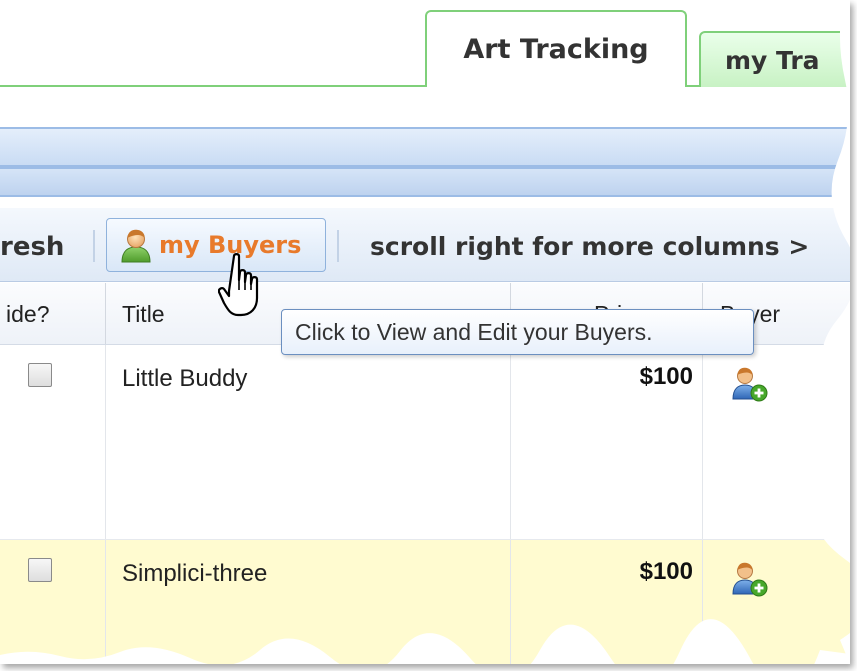 The image size is (857, 671). What do you see at coordinates (32, 247) in the screenshot?
I see `refresh-button: resh` at bounding box center [32, 247].